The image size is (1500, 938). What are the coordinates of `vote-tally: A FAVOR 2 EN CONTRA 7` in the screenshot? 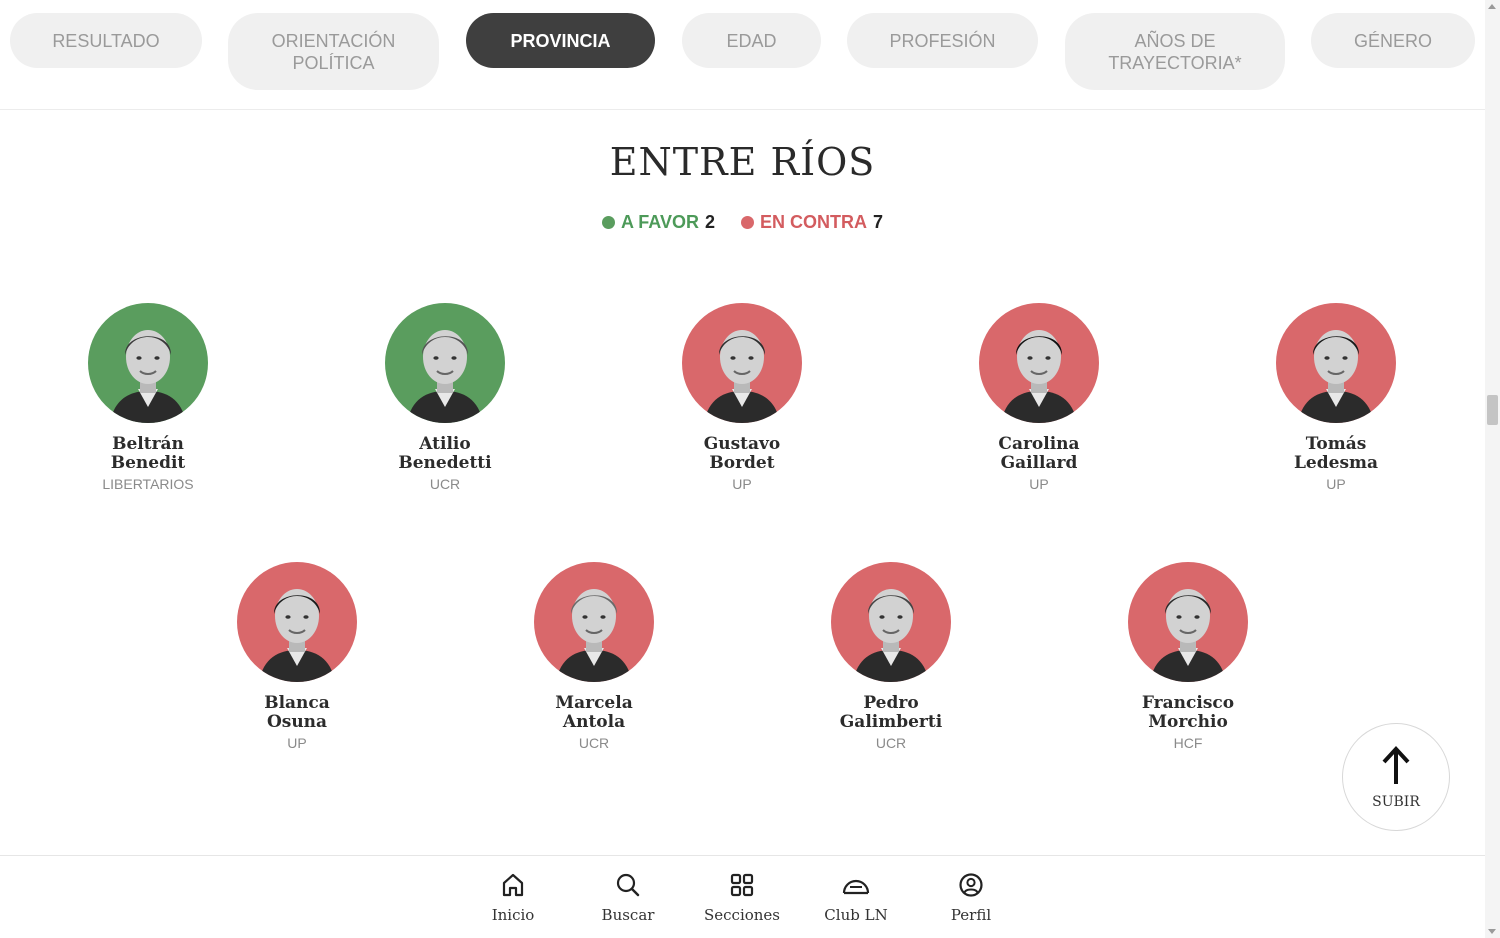 It's located at (742, 222).